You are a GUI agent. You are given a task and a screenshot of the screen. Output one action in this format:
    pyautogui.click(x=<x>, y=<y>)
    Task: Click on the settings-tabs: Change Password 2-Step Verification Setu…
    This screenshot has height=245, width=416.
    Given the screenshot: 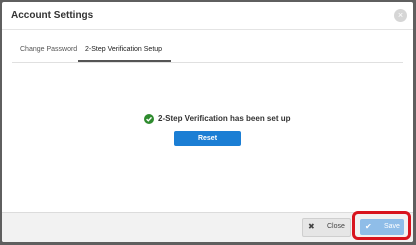 What is the action you would take?
    pyautogui.click(x=207, y=52)
    